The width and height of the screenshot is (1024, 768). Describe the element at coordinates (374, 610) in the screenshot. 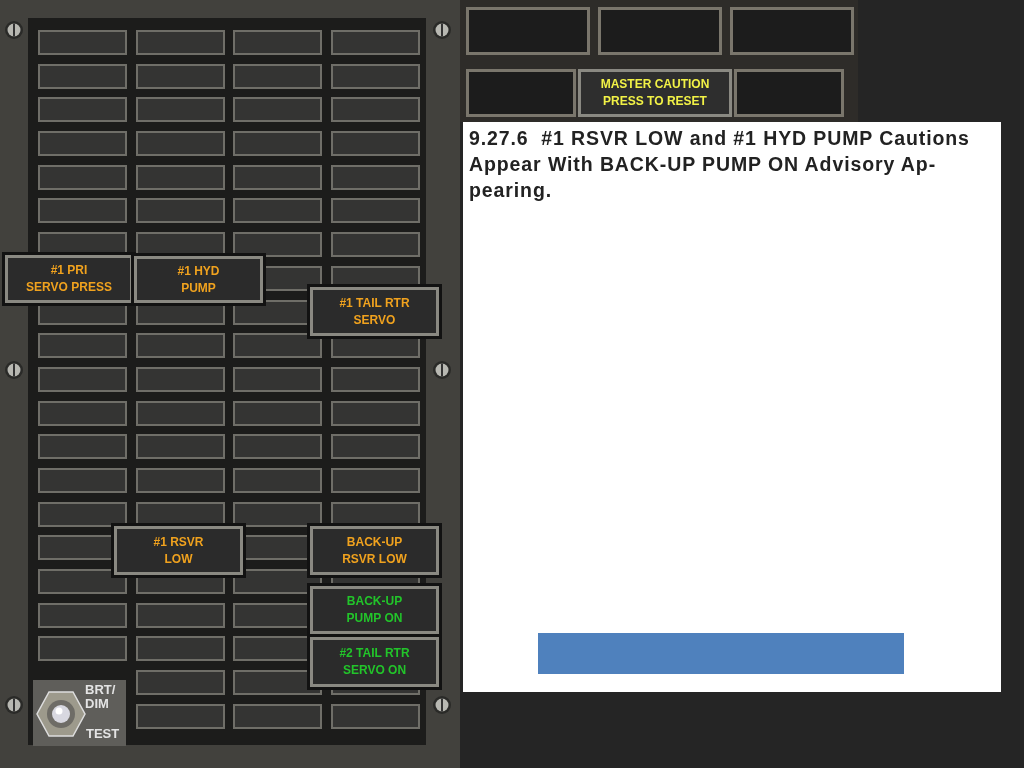

I see `caution-light: BACK-UP PUMP ON` at that location.